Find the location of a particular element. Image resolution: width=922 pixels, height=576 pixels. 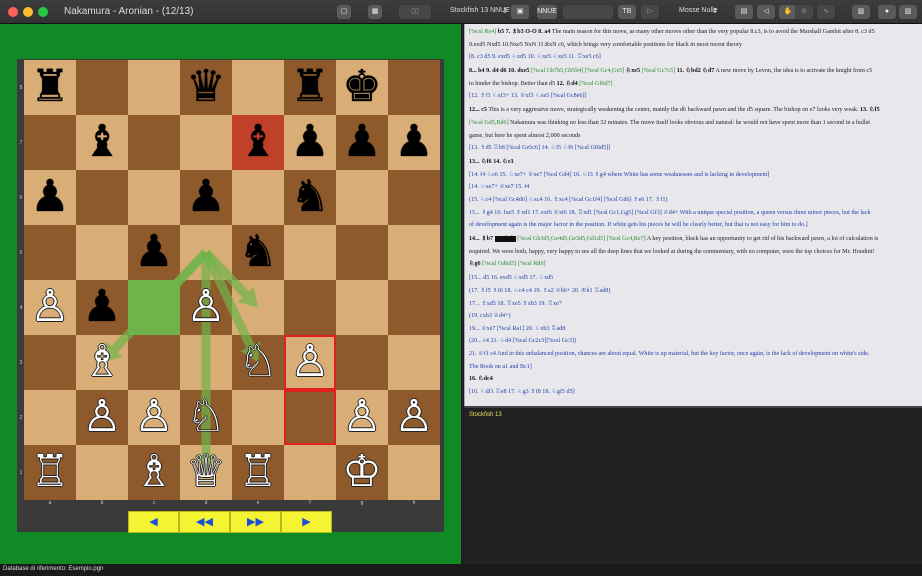

square-b8 is located at coordinates (102, 87).